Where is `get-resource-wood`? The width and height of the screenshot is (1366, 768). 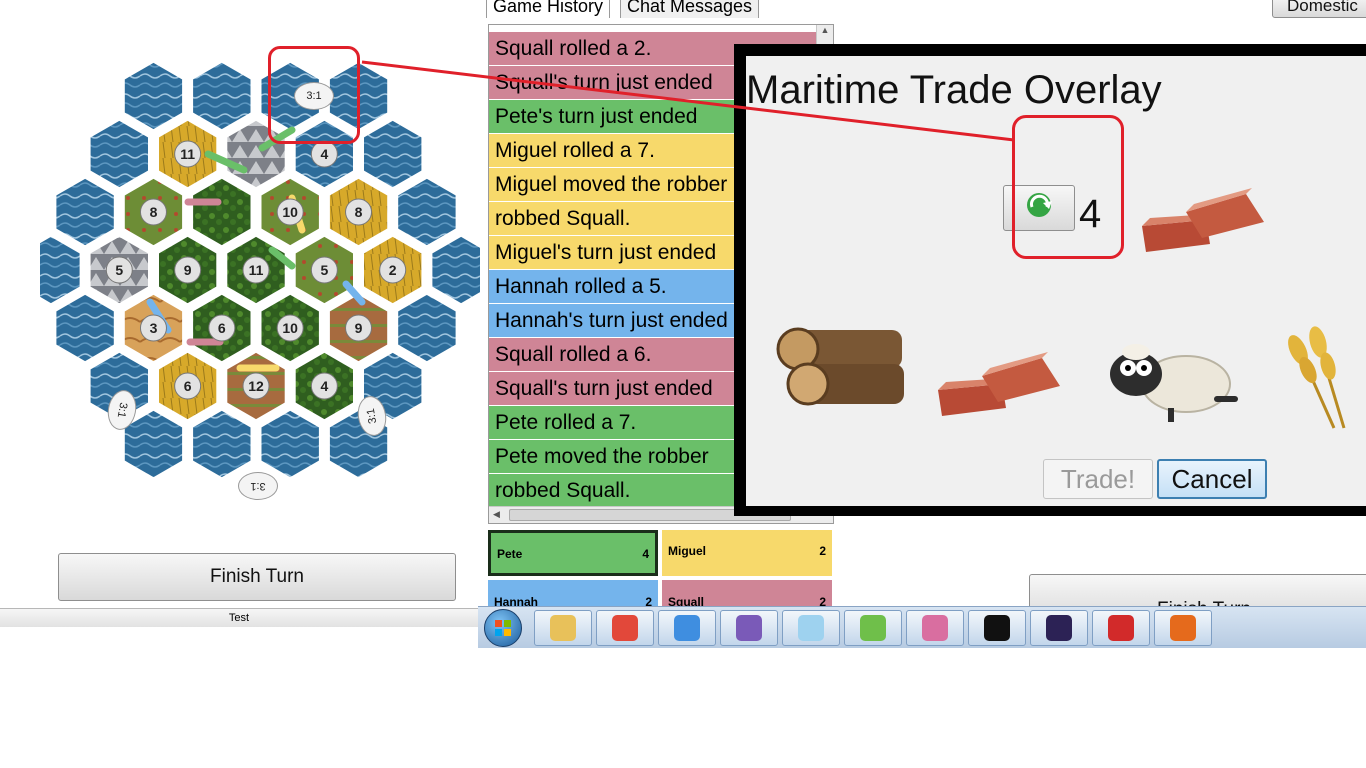 get-resource-wood is located at coordinates (840, 371).